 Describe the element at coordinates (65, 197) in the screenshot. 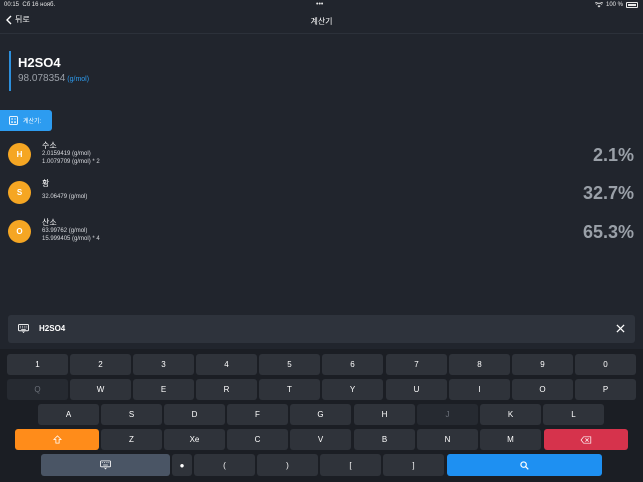

I see `element-mass: 32.06479 (g/mol)` at that location.